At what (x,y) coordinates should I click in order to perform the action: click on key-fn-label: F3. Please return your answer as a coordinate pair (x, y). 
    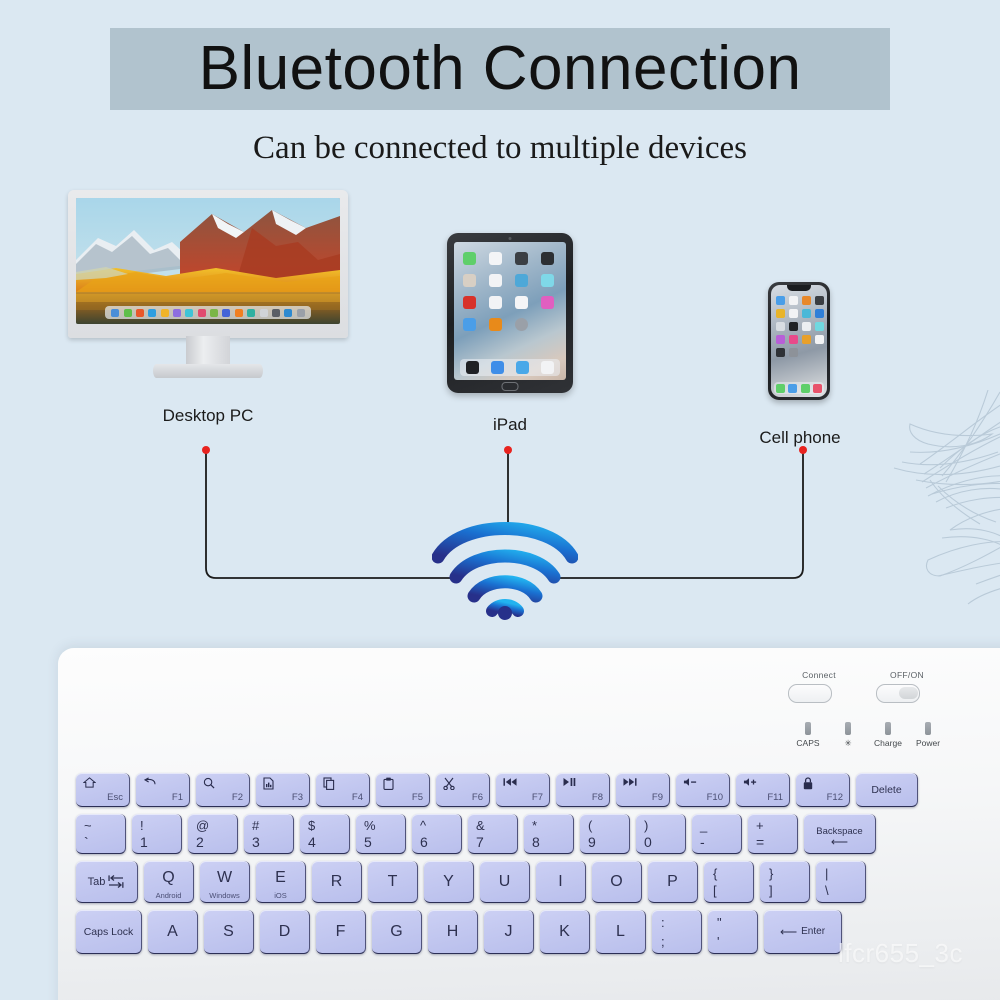
    Looking at the image, I should click on (297, 797).